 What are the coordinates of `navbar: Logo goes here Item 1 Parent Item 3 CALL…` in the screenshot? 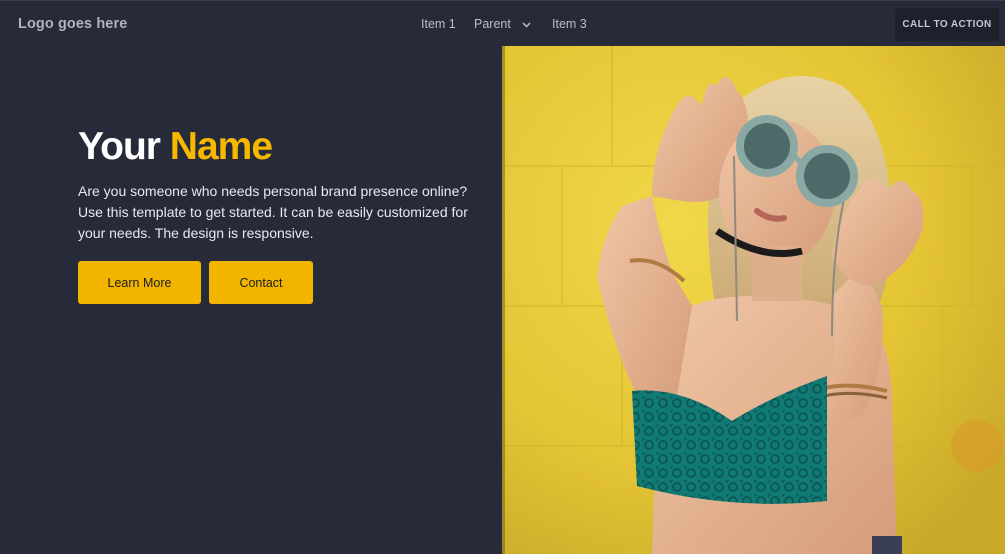 It's located at (502, 23).